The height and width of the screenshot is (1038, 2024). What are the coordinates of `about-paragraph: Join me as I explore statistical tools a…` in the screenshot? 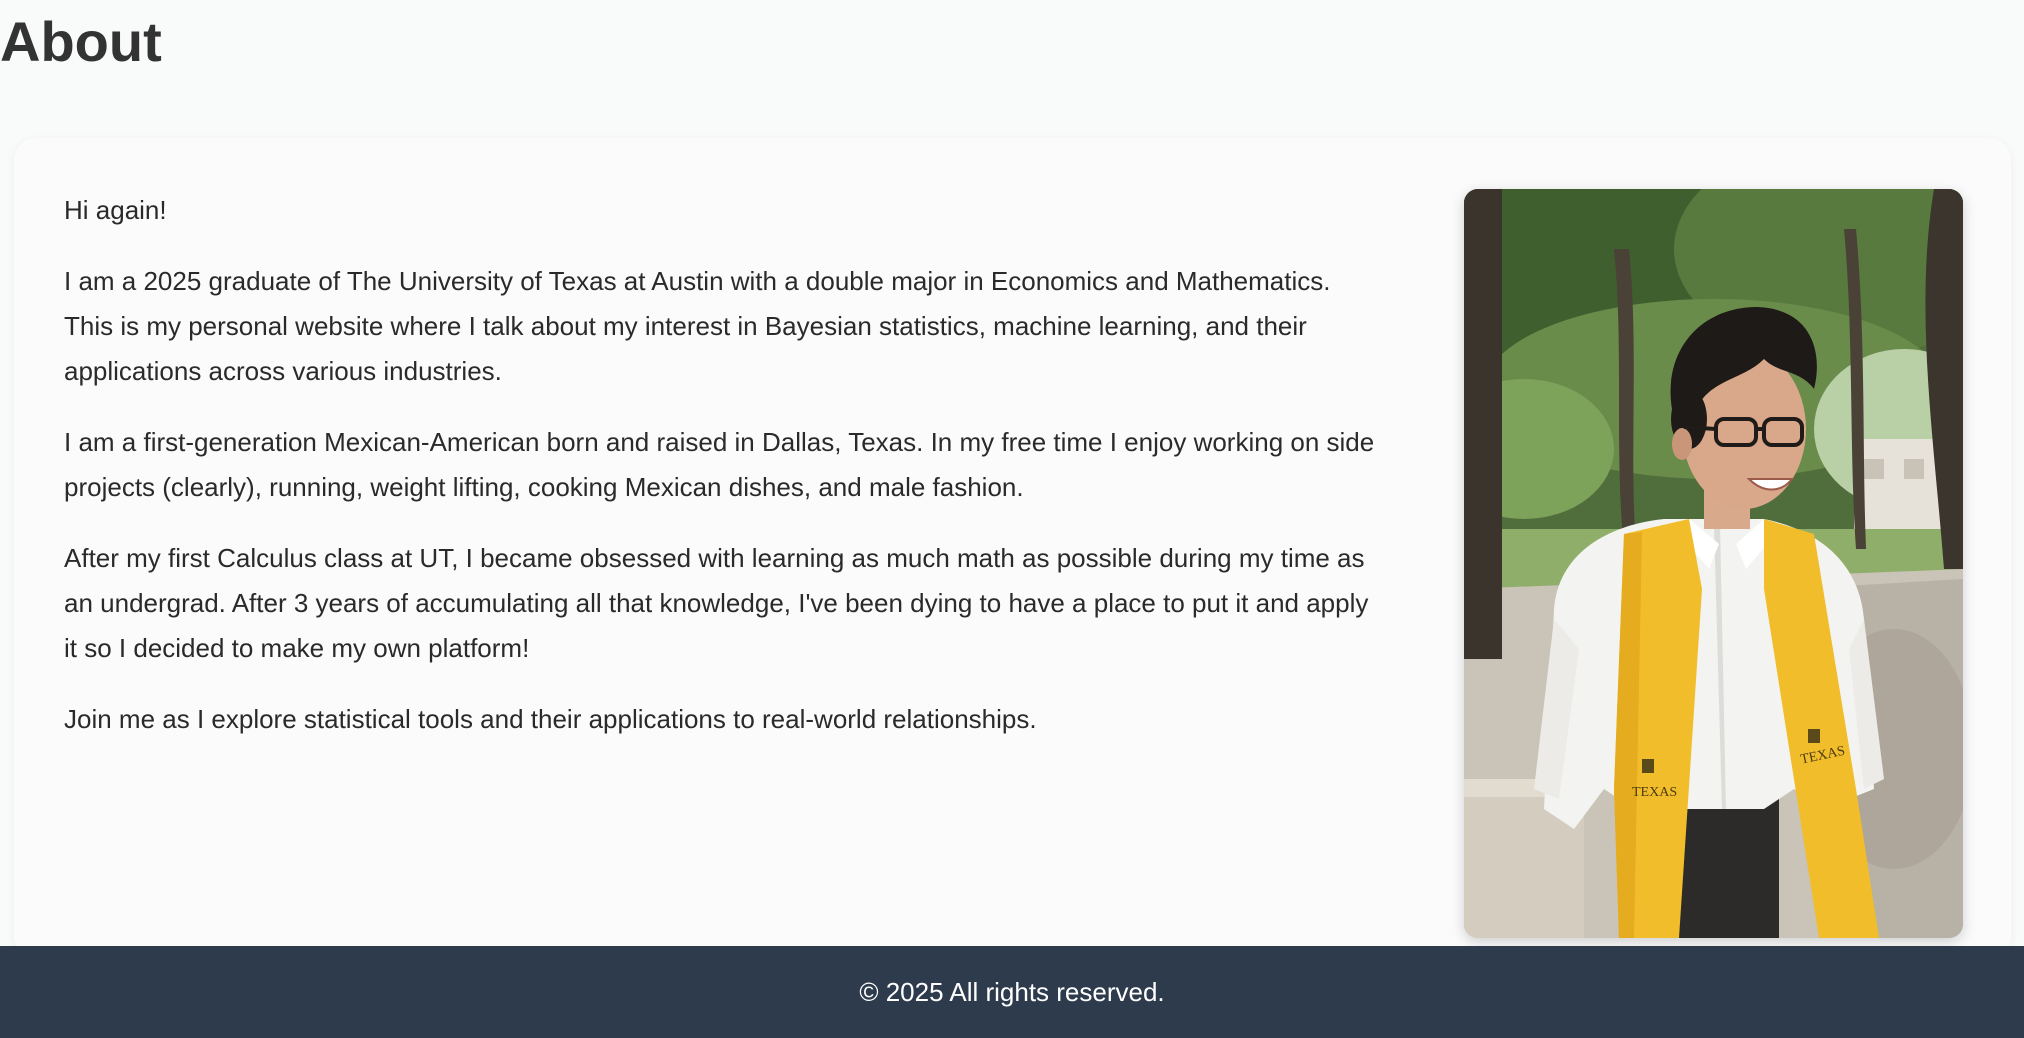 It's located at (550, 719).